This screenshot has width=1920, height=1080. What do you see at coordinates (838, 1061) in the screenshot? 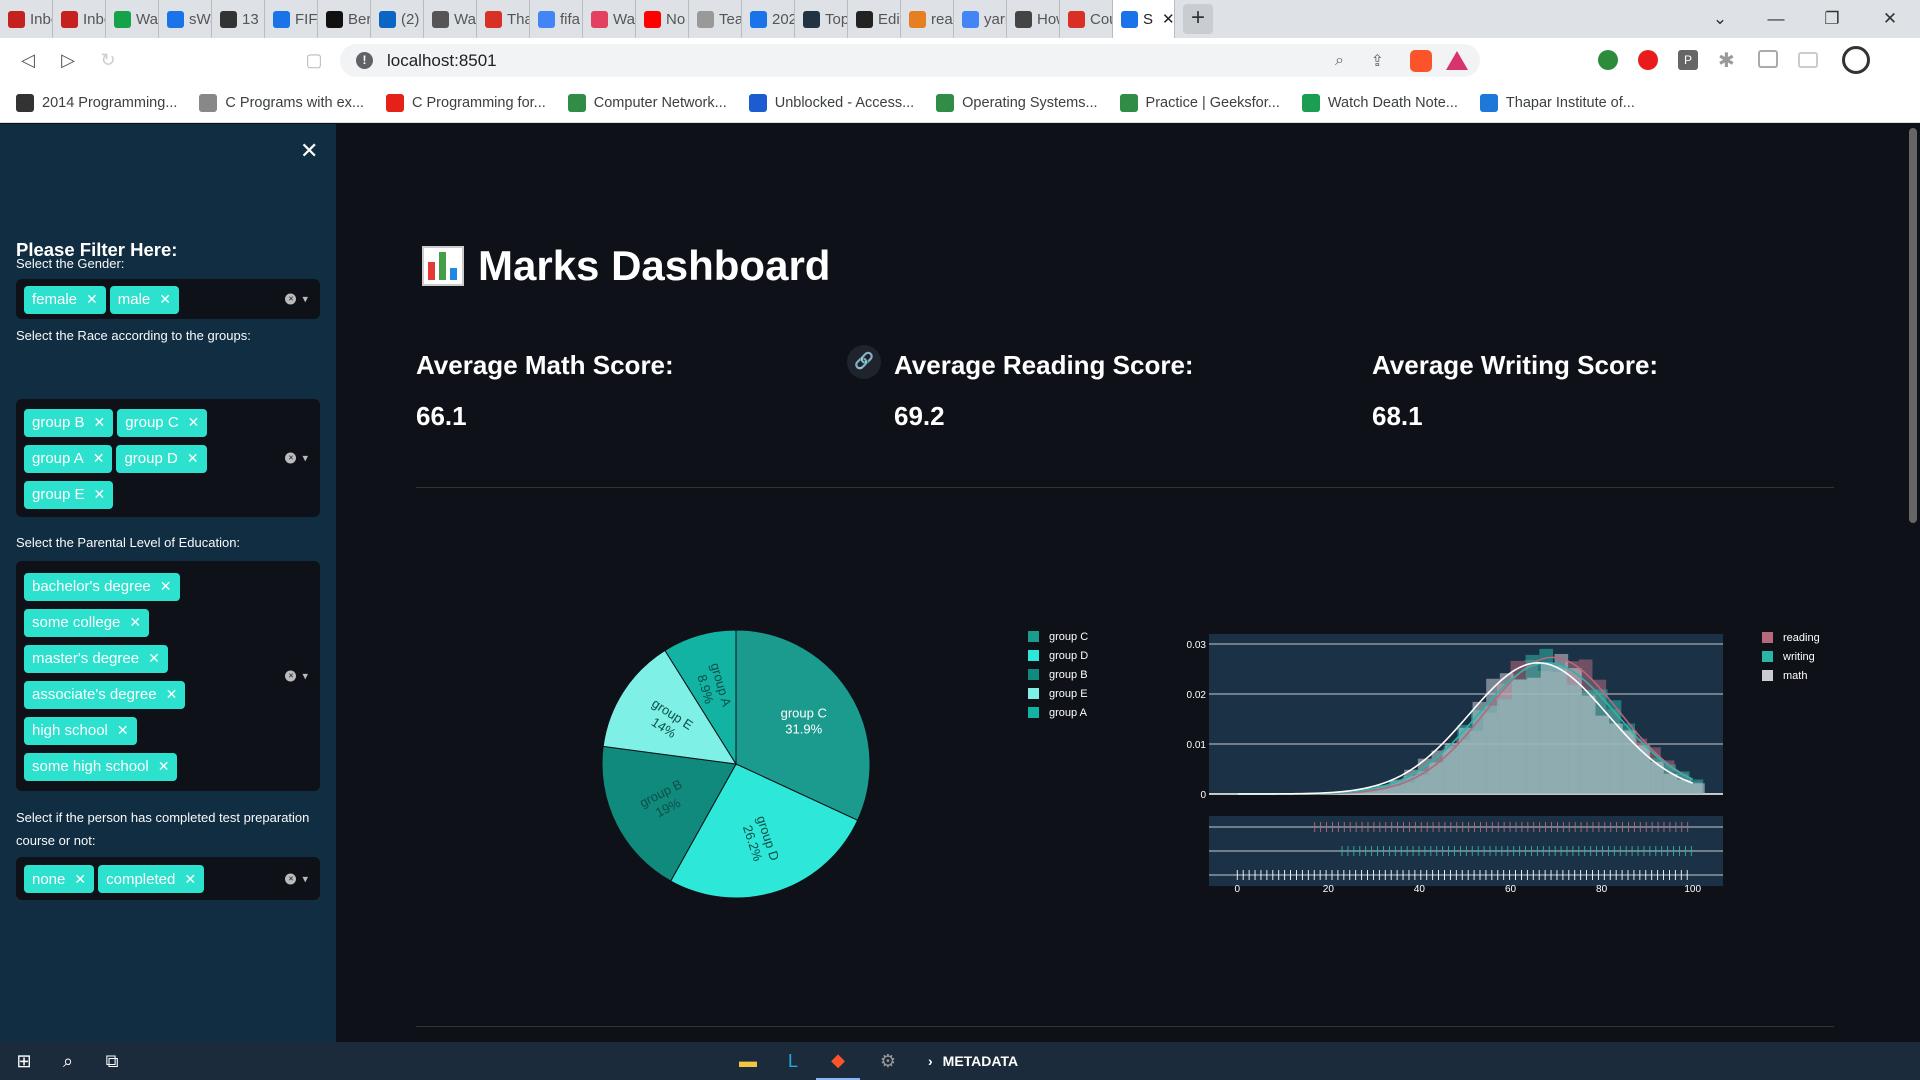
I see `brave-browser-icon: ◆` at bounding box center [838, 1061].